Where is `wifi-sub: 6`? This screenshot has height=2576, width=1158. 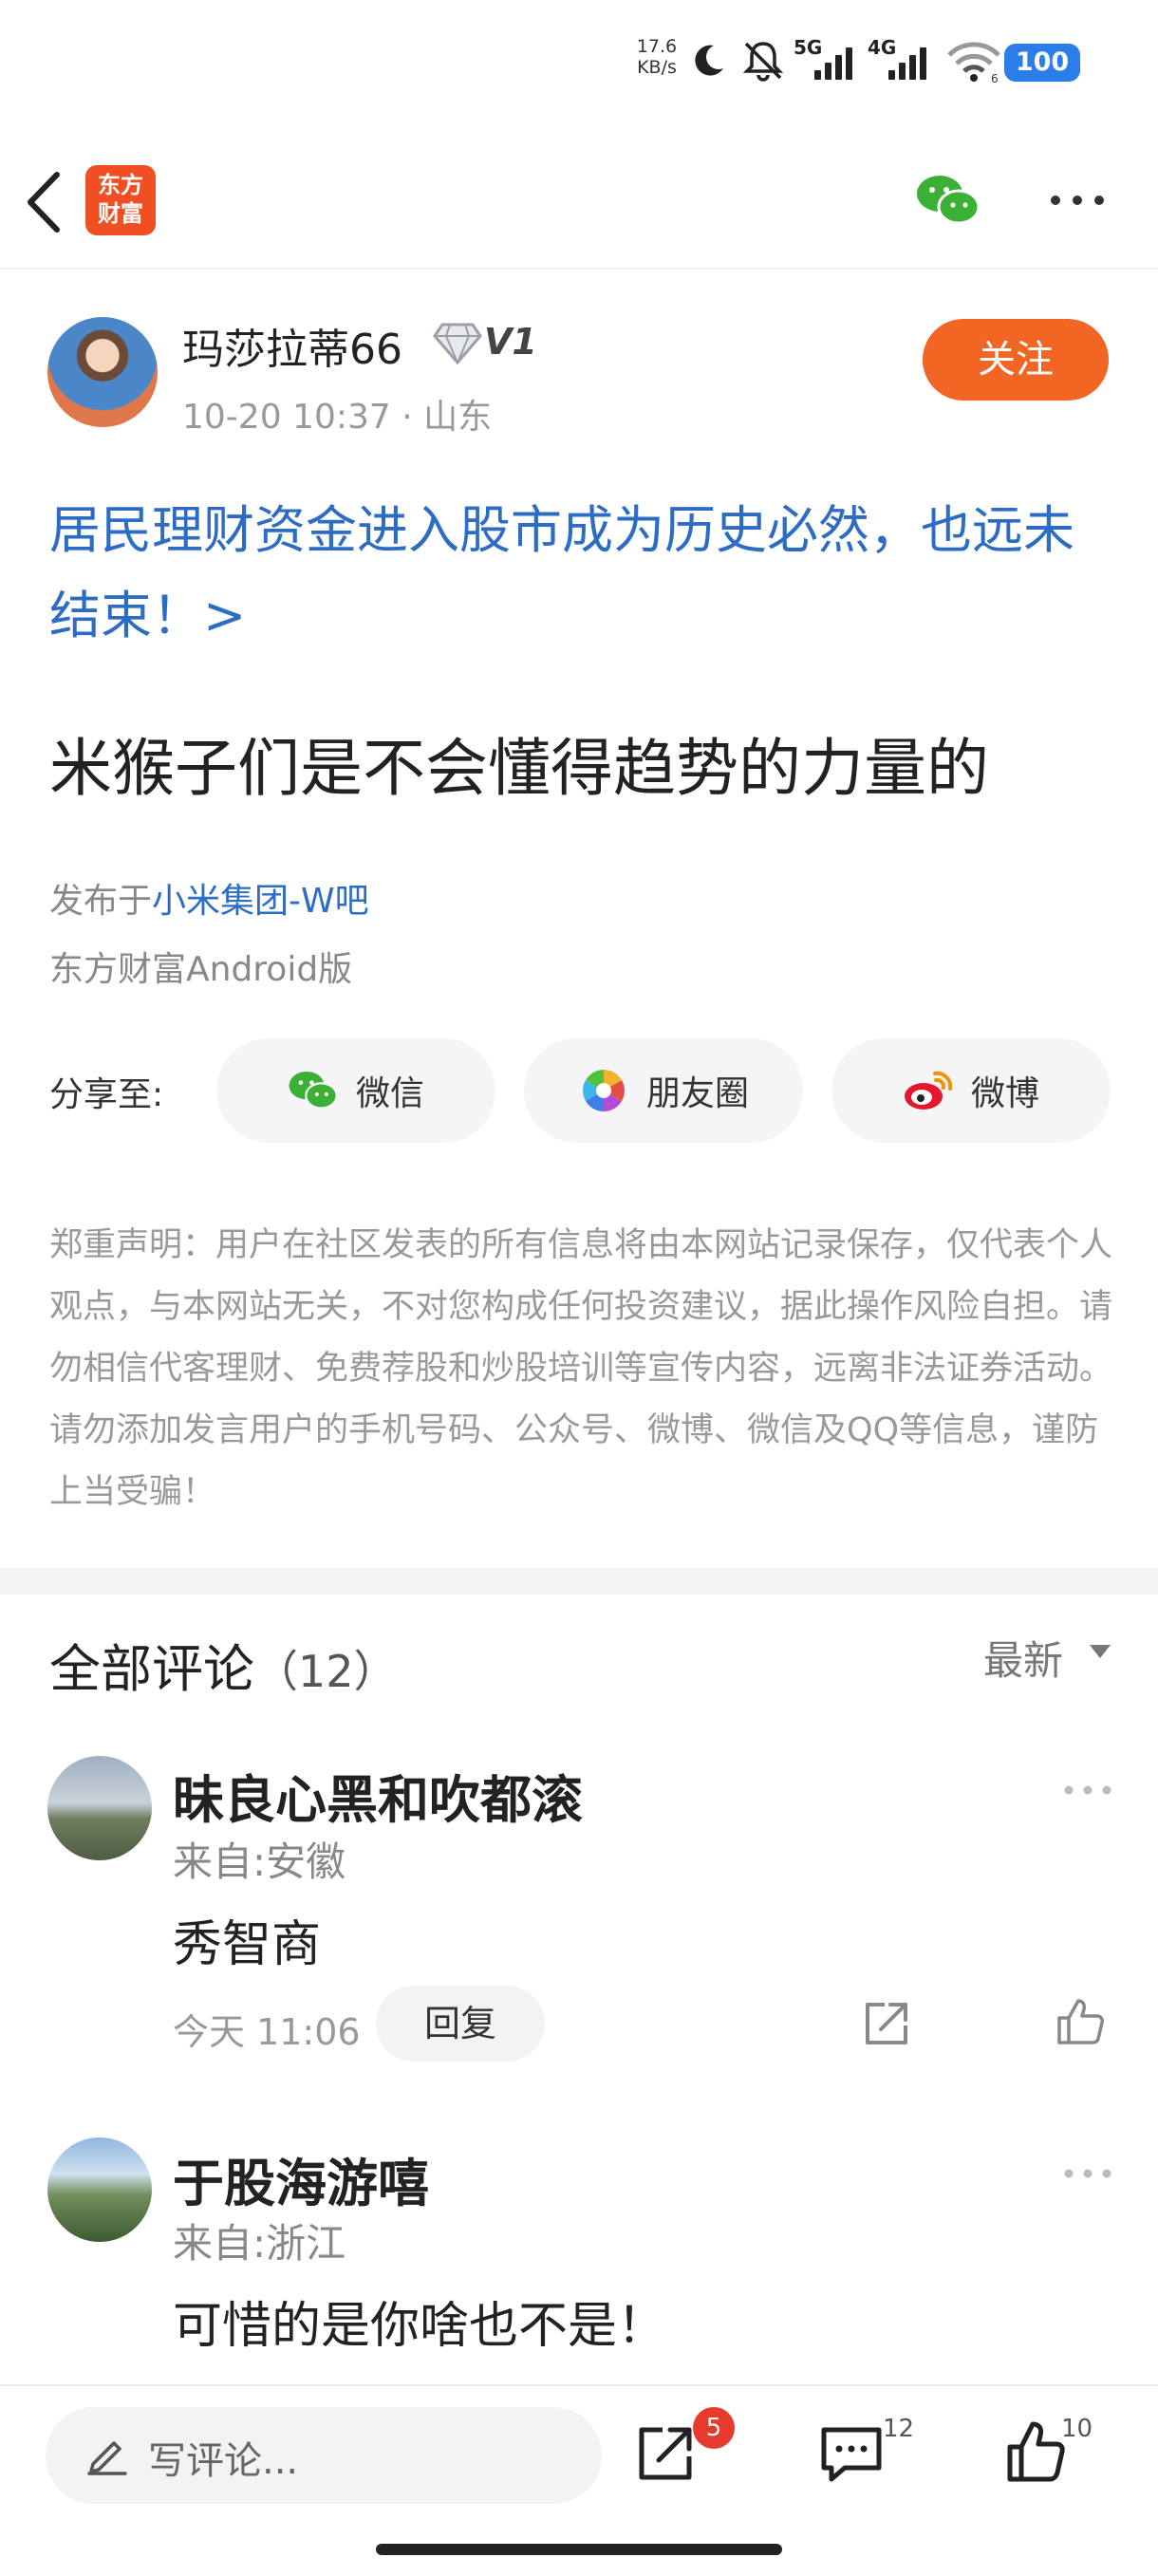 wifi-sub: 6 is located at coordinates (995, 78).